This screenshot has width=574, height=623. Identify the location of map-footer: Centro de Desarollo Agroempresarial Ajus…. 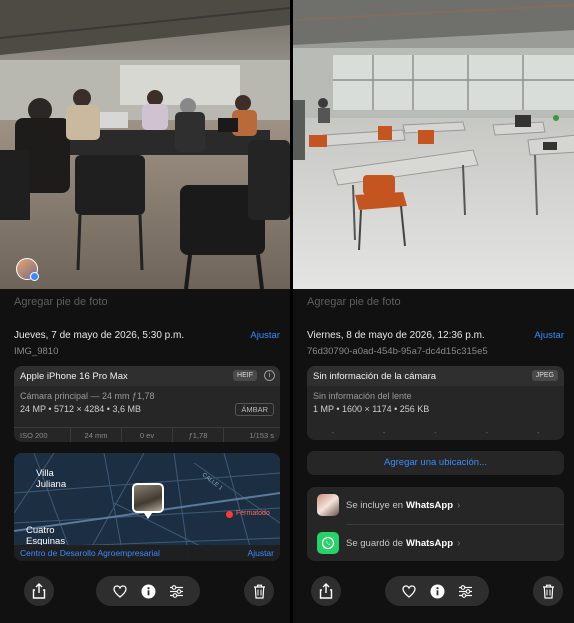
(147, 553).